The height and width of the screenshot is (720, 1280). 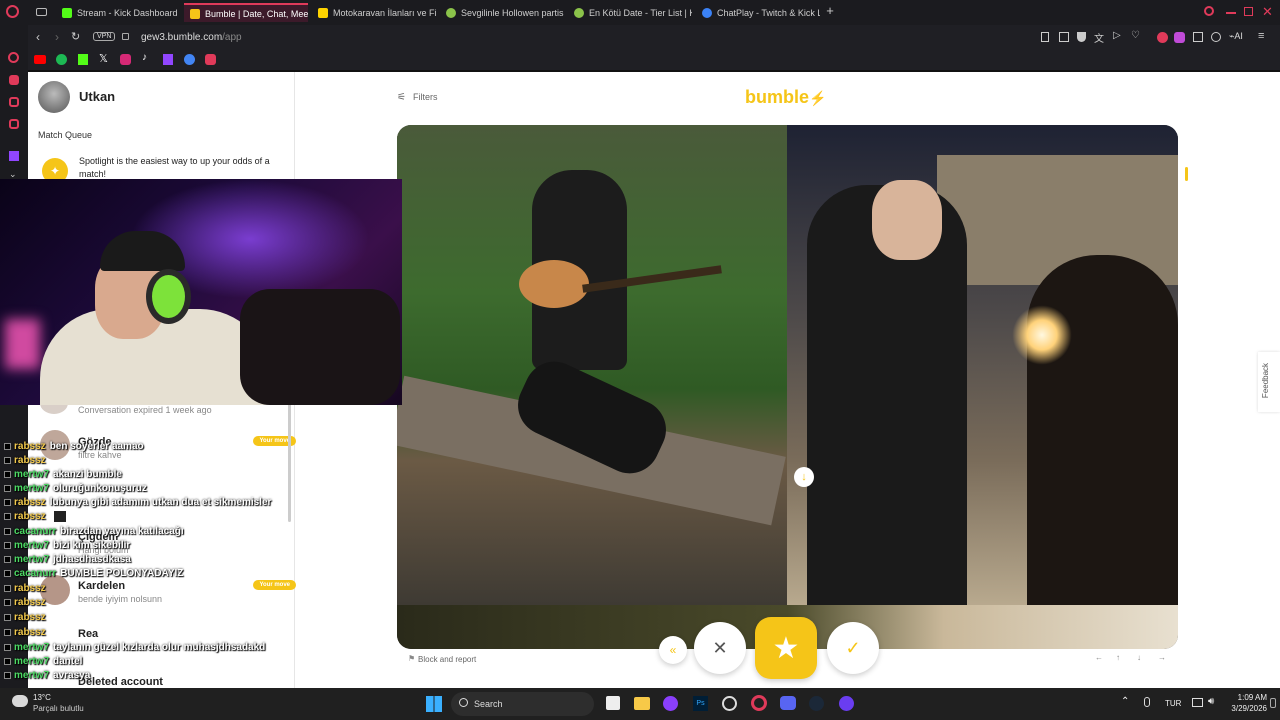 I want to click on messenger-icon, so click(x=14, y=102).